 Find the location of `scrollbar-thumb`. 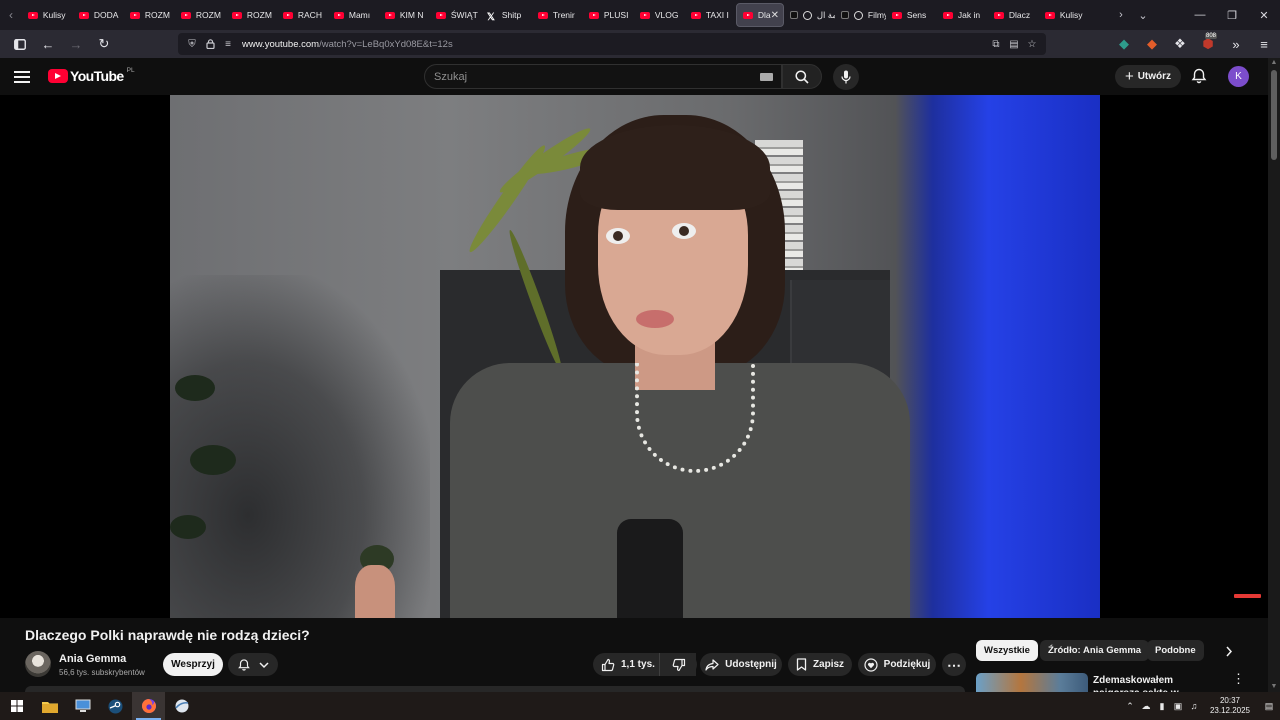

scrollbar-thumb is located at coordinates (1274, 115).